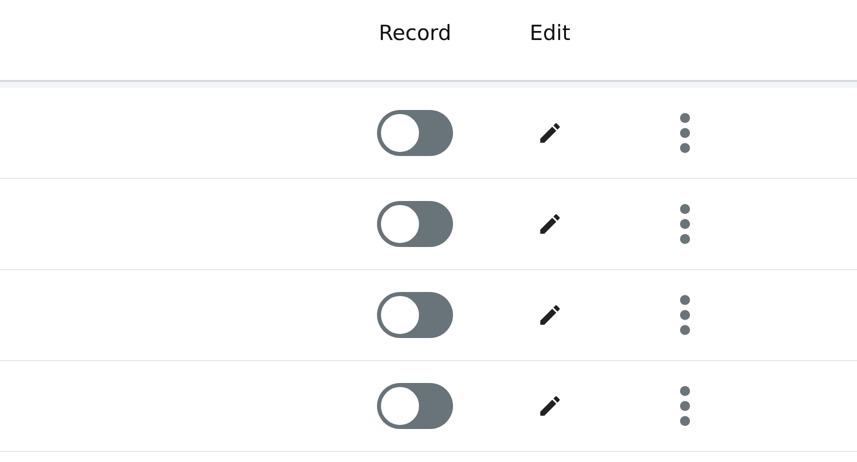  I want to click on column-header: Edit, so click(550, 33).